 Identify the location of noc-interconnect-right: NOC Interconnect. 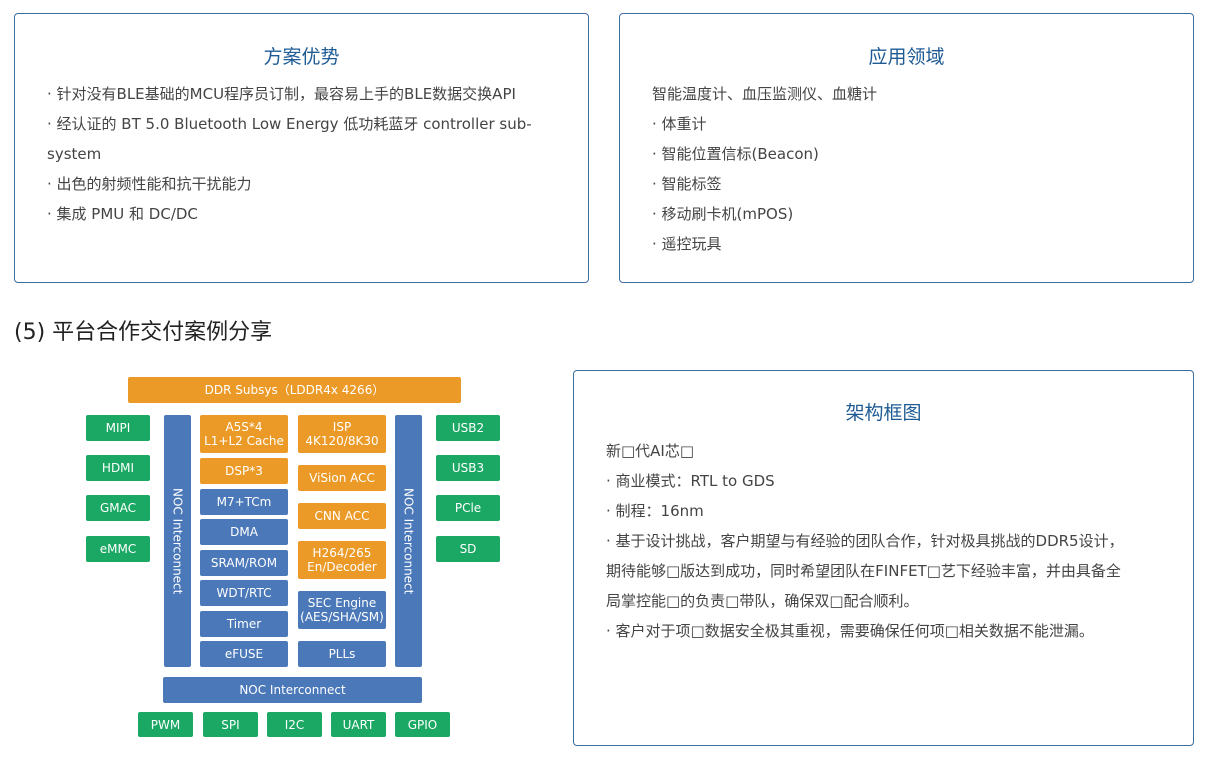
(408, 541).